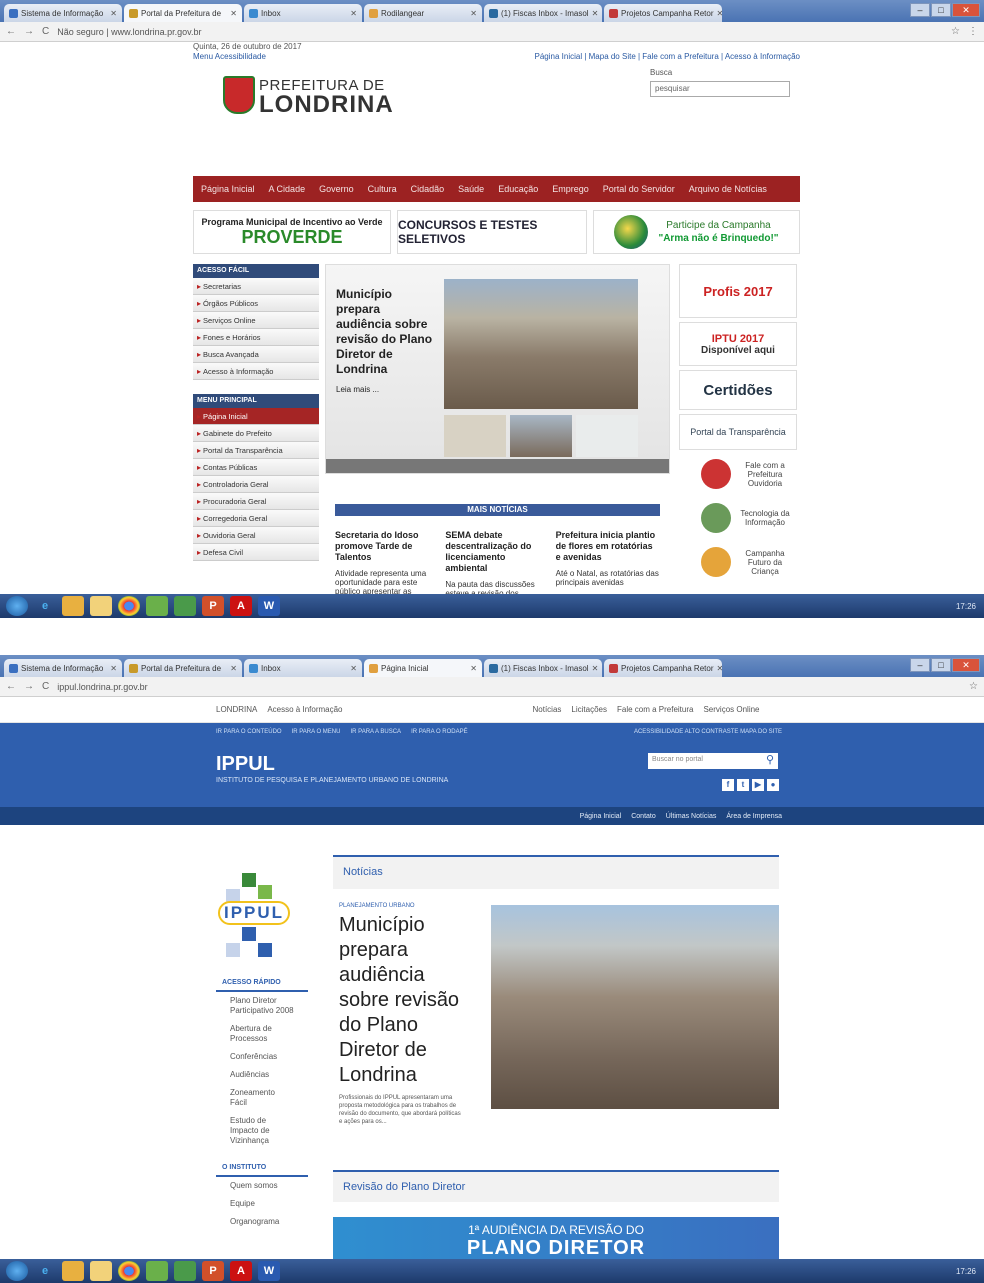 Image resolution: width=984 pixels, height=1283 pixels. Describe the element at coordinates (256, 433) in the screenshot. I see `sidebar-item: Gabinete do Prefeito` at that location.